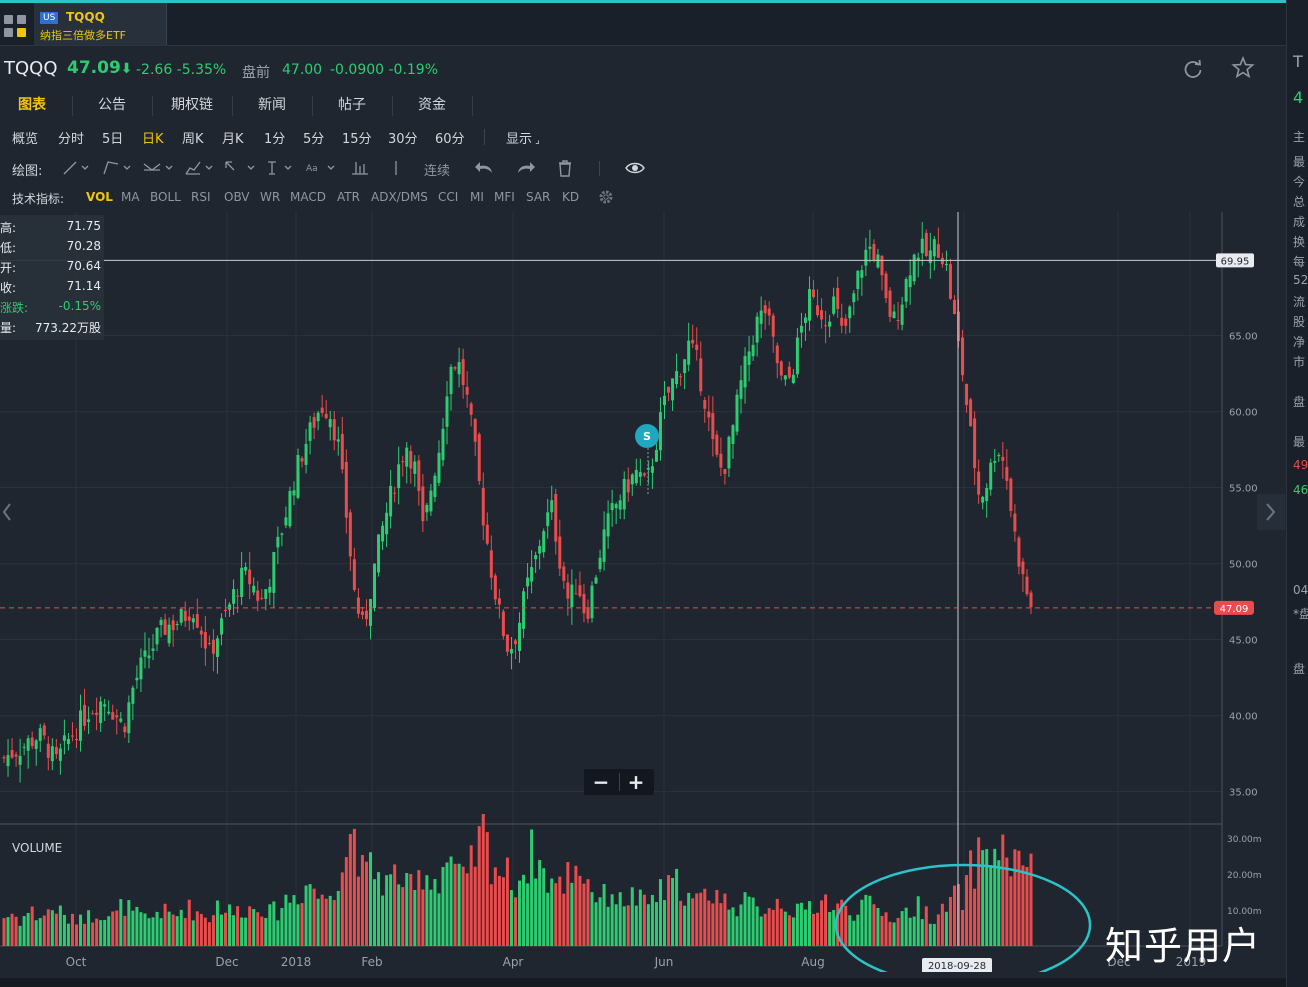  Describe the element at coordinates (636, 782) in the screenshot. I see `zoom-in-button: +` at that location.